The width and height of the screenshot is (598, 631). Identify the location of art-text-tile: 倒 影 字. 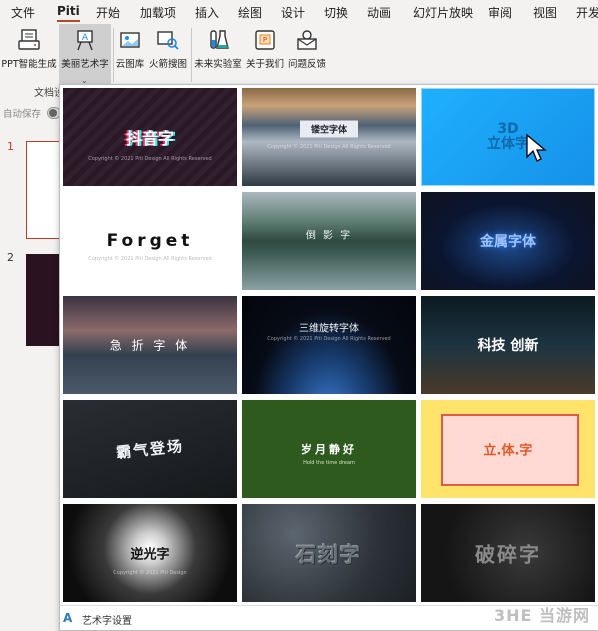
(329, 241).